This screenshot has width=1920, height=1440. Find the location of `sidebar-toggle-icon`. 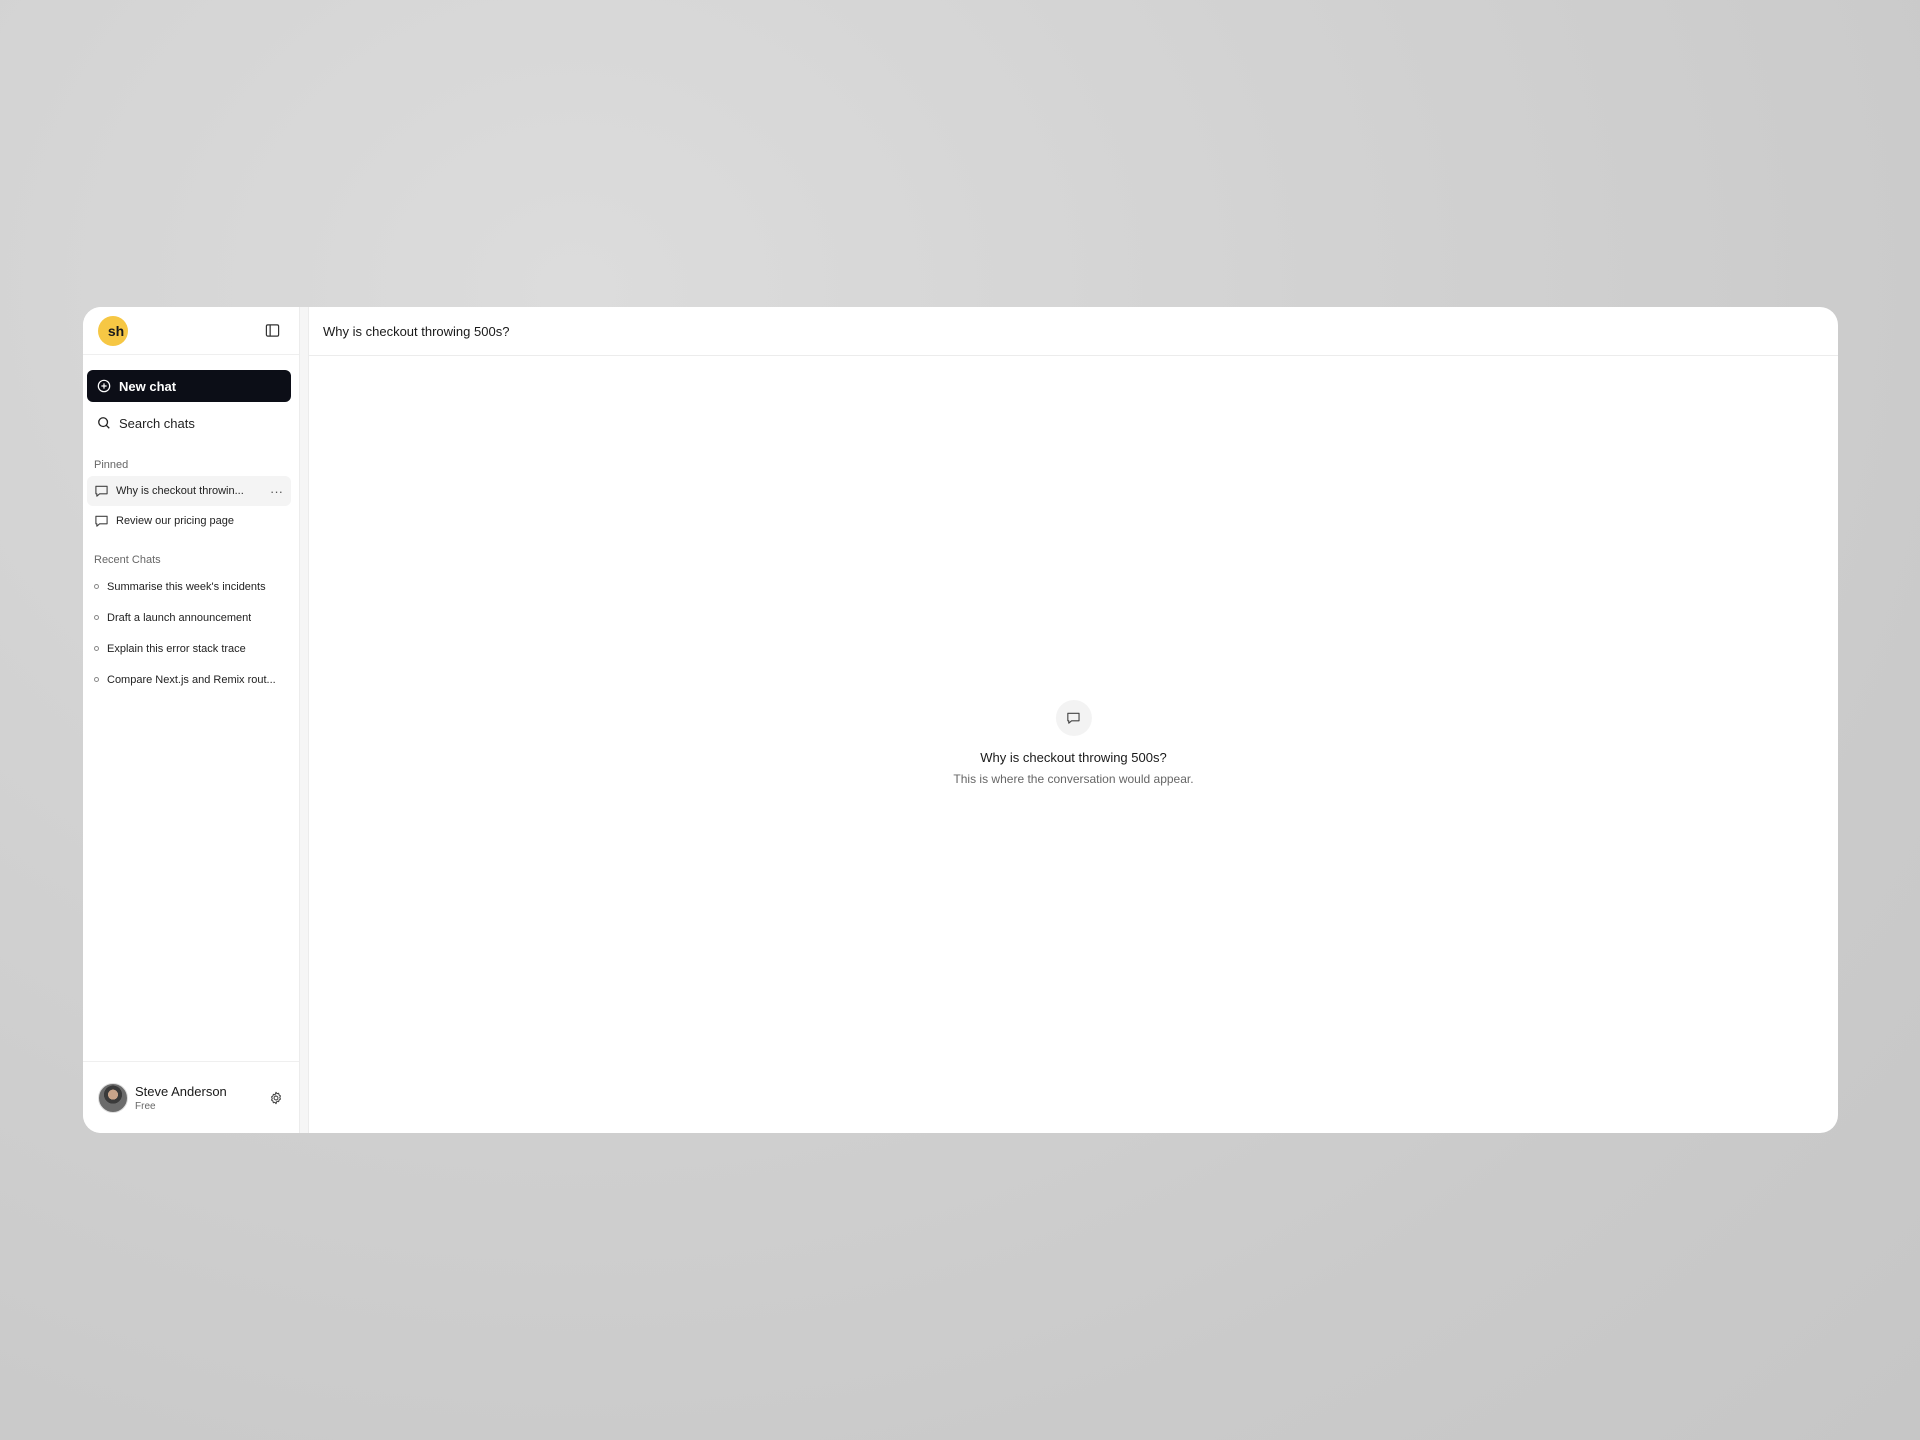

sidebar-toggle-icon is located at coordinates (272, 330).